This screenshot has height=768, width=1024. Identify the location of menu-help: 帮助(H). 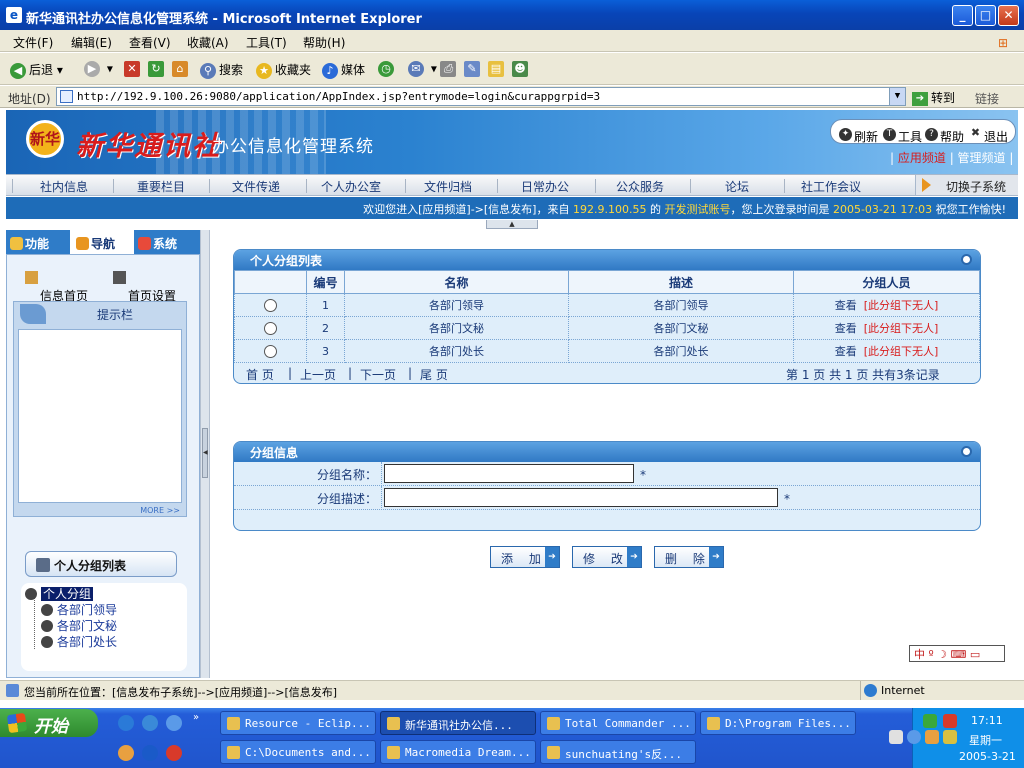
(324, 42).